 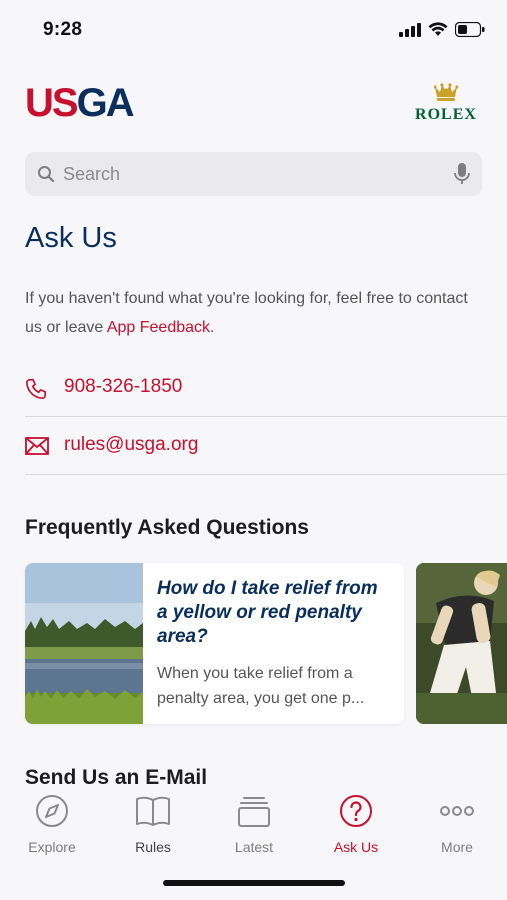 I want to click on question-icon, so click(x=356, y=811).